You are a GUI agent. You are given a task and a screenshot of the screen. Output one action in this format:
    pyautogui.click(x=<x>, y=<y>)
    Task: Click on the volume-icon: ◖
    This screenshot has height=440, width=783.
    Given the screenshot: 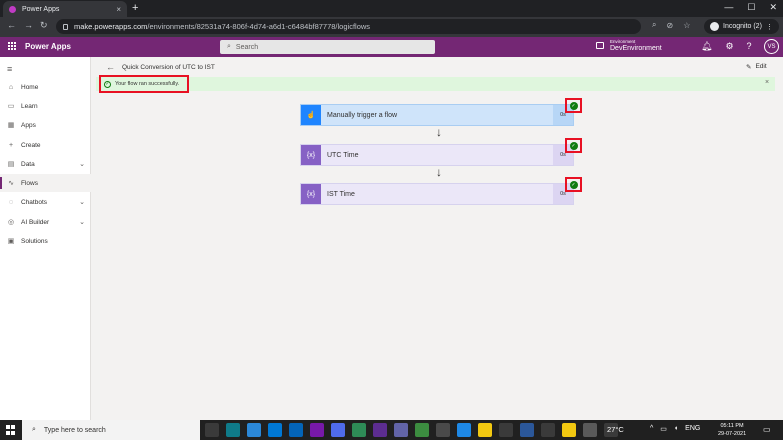 What is the action you would take?
    pyautogui.click(x=676, y=429)
    